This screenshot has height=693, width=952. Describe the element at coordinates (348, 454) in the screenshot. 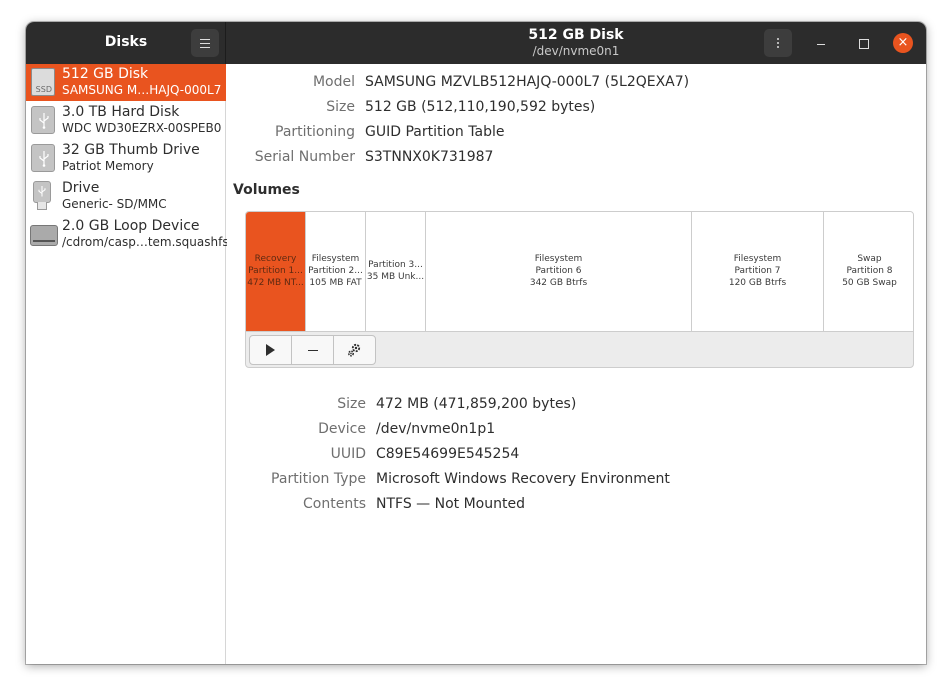

I see `uuid-label: UUID` at that location.